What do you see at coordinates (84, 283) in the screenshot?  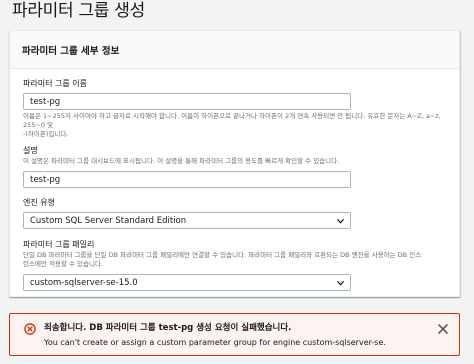 I see `family-value: custom-sqlserver-se-15.0` at bounding box center [84, 283].